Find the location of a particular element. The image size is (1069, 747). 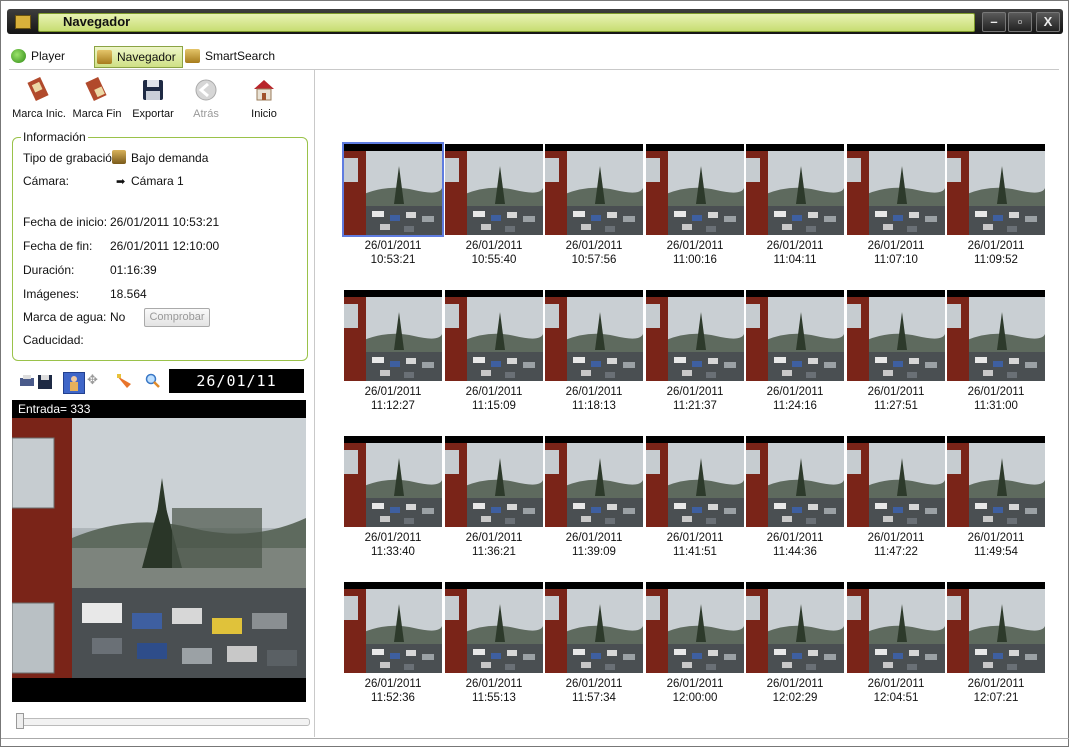

thumbnail-item: 26/01/2011 11:04:11 is located at coordinates (795, 205).